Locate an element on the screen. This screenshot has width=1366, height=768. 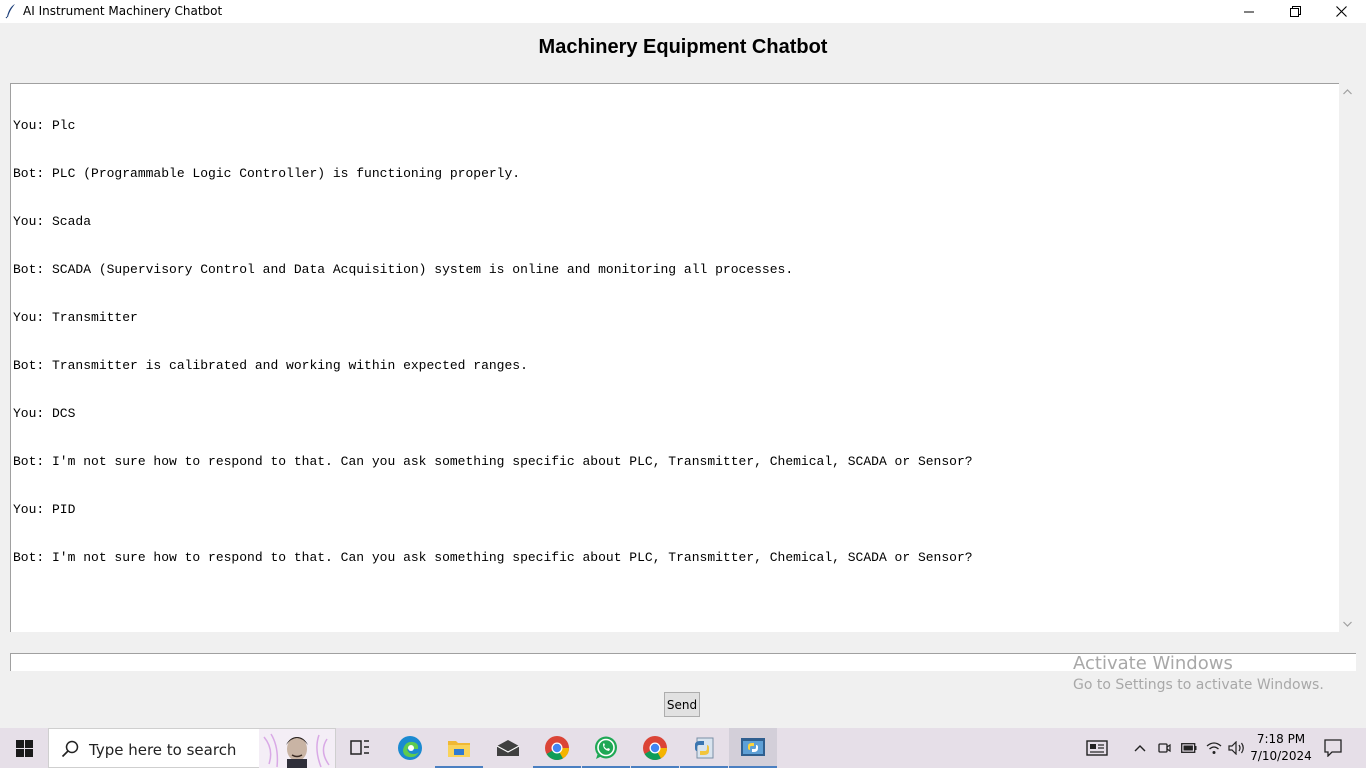
clock-date: 7/10/2024 is located at coordinates (1281, 756).